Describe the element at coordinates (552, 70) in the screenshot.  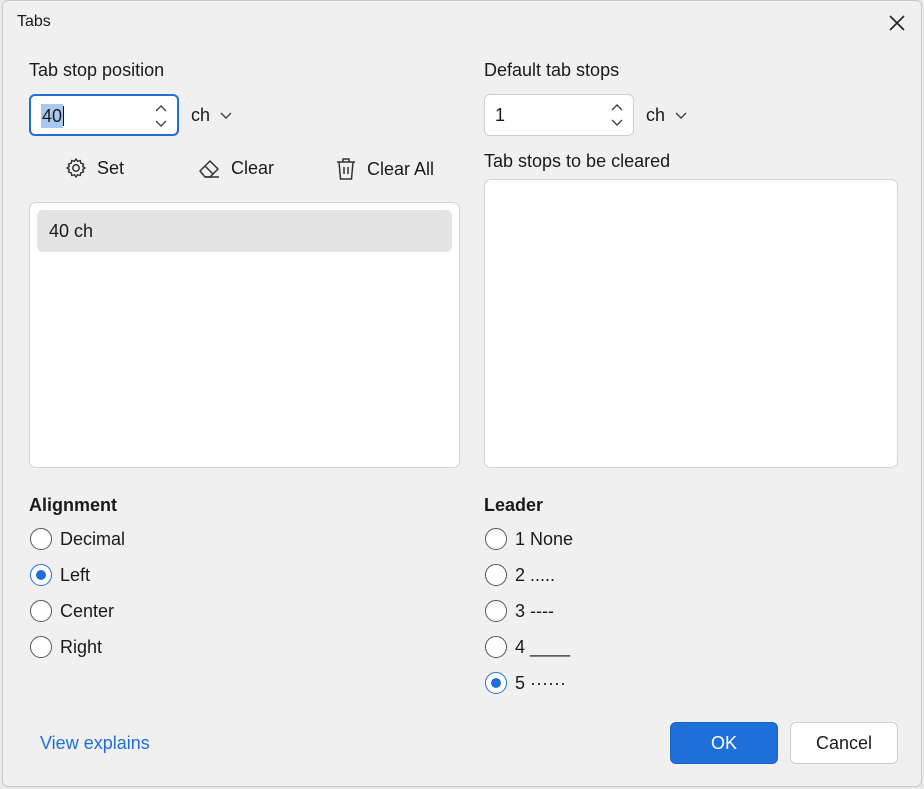
I see `default-tab-stops-label: Default tab stops` at that location.